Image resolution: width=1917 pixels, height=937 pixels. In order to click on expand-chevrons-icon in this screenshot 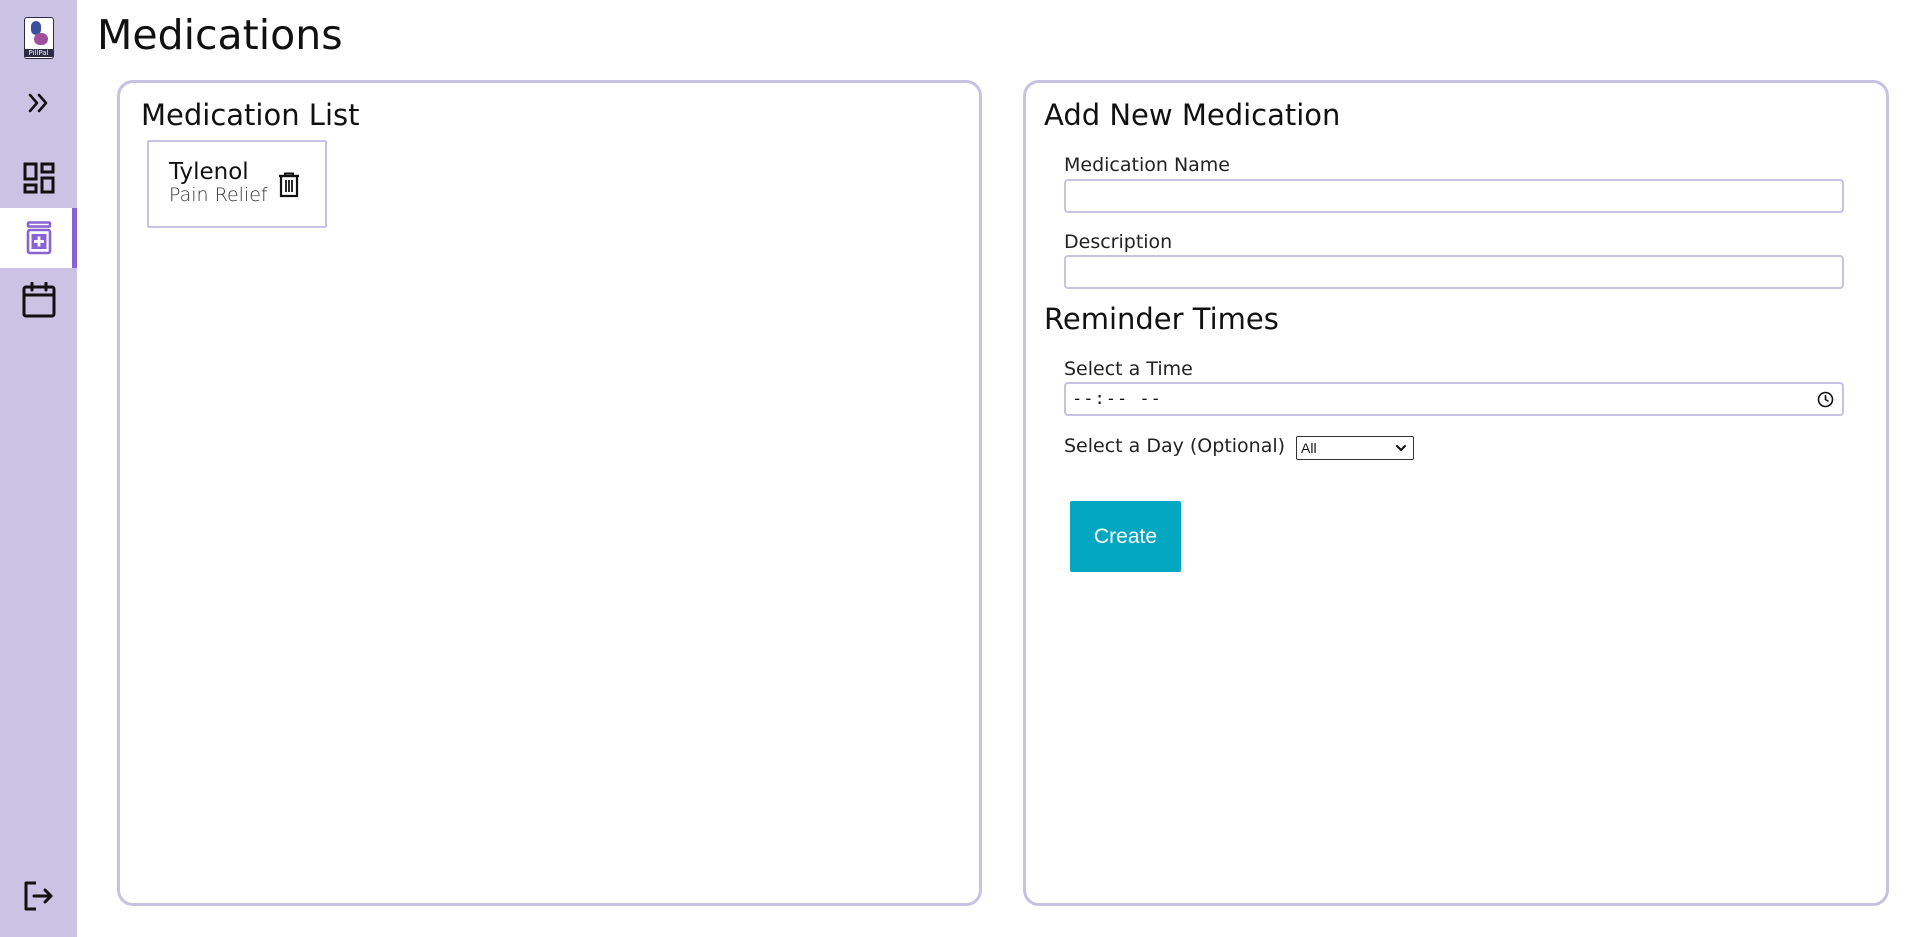, I will do `click(37, 103)`.